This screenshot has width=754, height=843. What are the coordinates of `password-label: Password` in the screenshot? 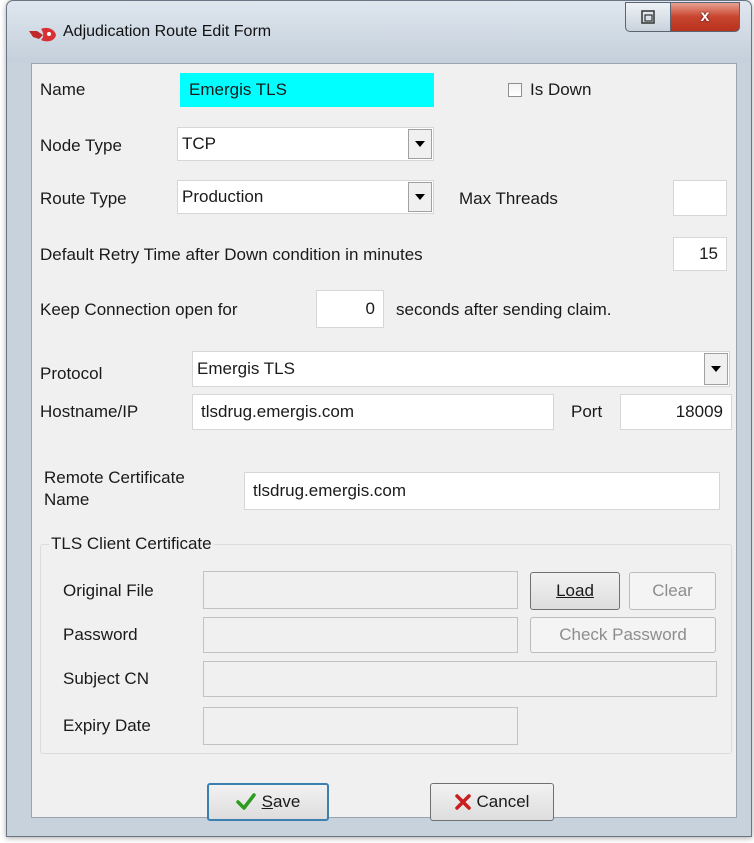 It's located at (100, 634).